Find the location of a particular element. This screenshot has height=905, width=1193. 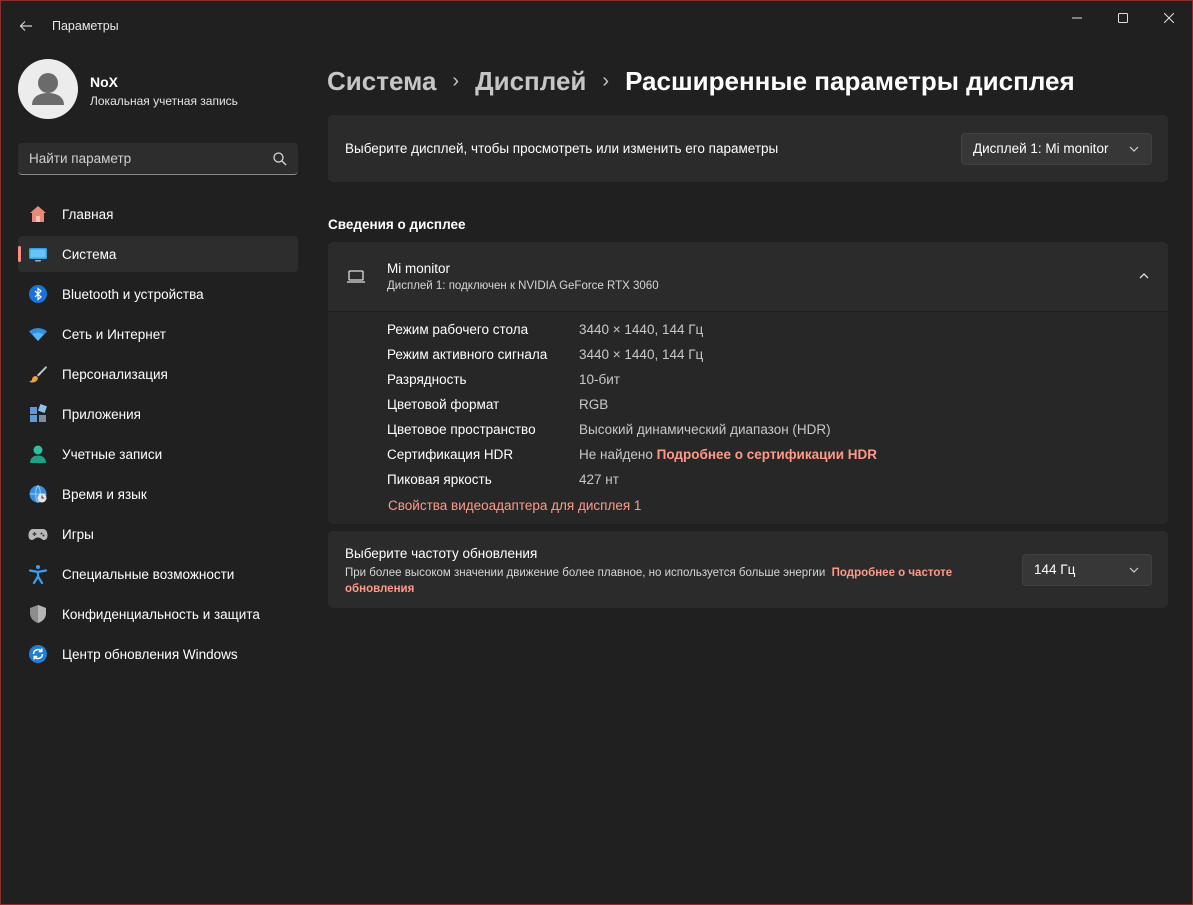

info-key: Режим рабочего стола is located at coordinates (458, 329).